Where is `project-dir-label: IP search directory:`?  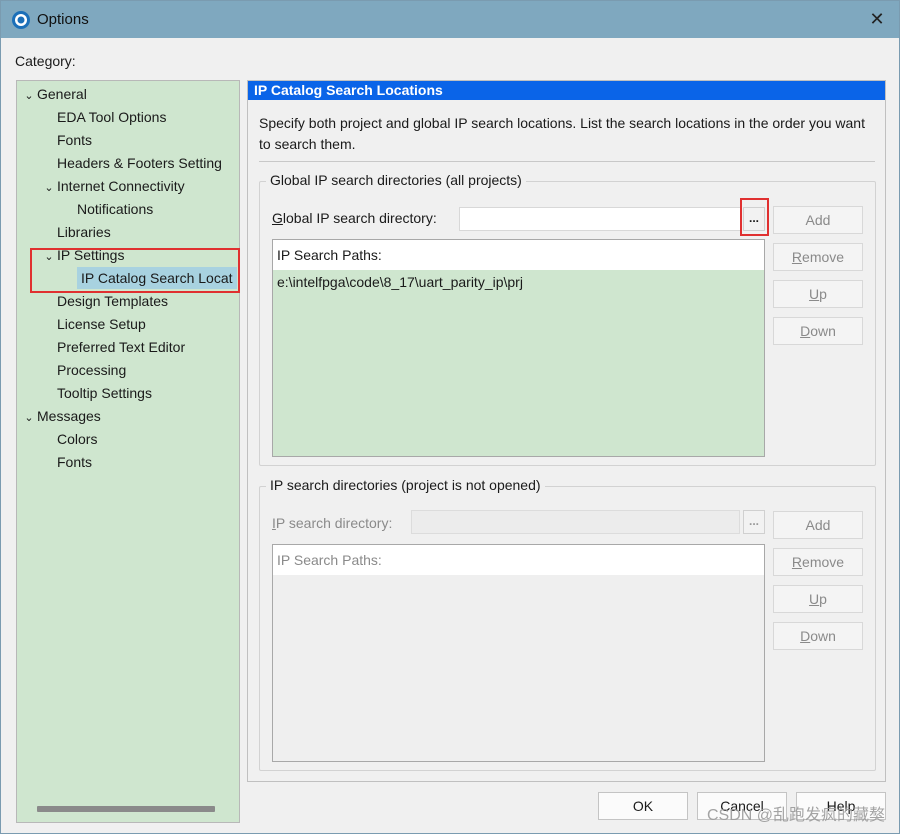
project-dir-label: IP search directory: is located at coordinates (332, 523).